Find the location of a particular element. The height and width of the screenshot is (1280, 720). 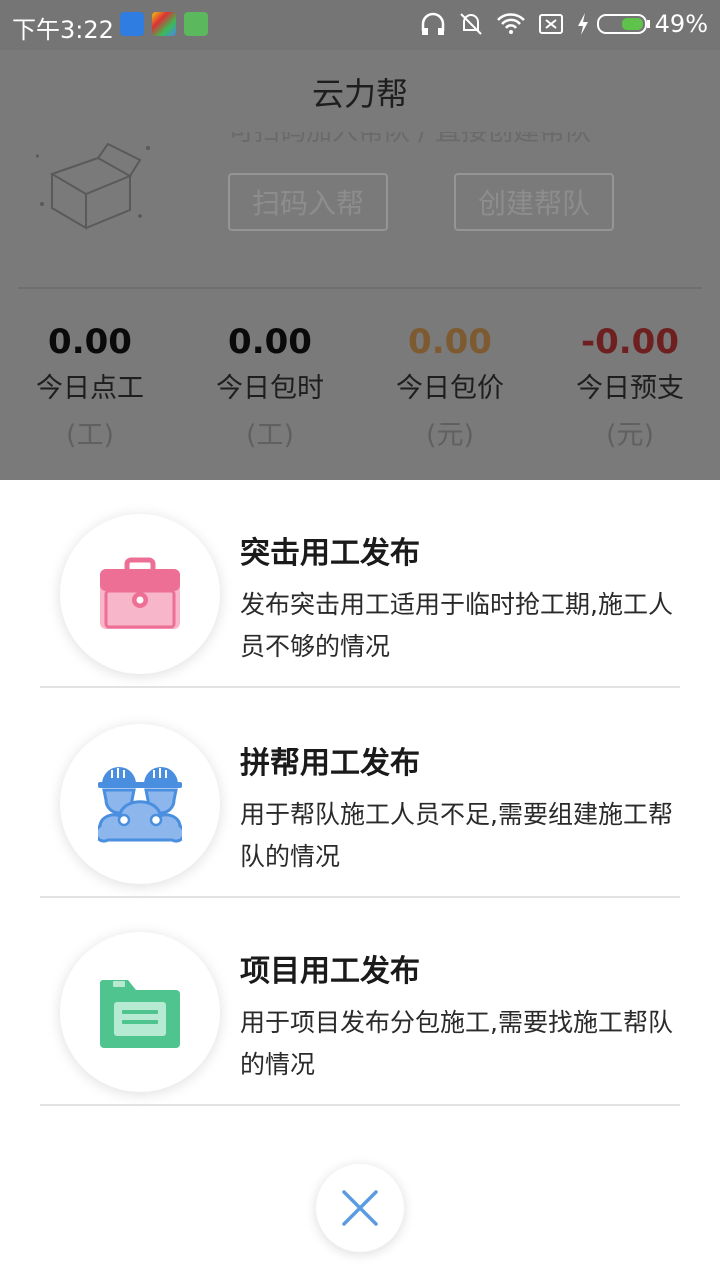

headset-icon is located at coordinates (433, 23).